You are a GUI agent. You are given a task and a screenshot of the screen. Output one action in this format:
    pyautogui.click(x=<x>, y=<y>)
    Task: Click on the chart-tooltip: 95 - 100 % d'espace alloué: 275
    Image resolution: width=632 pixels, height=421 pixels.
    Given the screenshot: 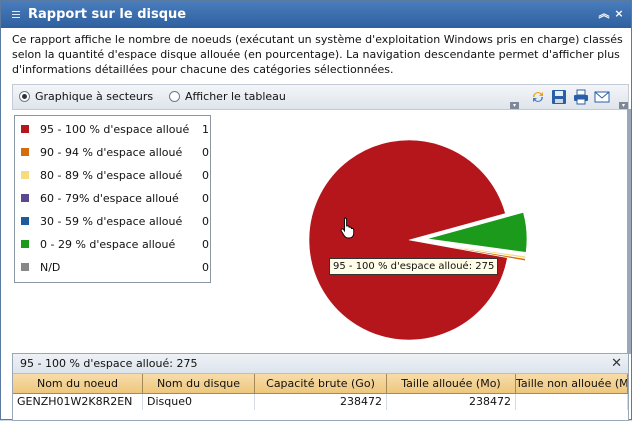 What is the action you would take?
    pyautogui.click(x=414, y=266)
    